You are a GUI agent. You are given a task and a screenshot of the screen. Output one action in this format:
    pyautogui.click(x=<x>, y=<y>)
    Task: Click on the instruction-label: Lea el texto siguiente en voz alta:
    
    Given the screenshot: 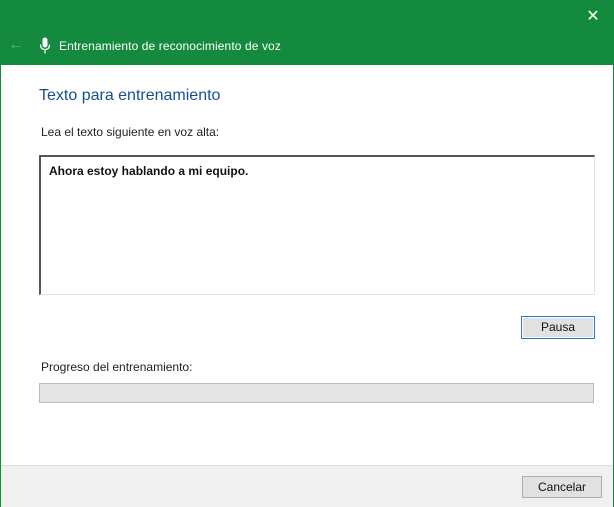 What is the action you would take?
    pyautogui.click(x=130, y=132)
    